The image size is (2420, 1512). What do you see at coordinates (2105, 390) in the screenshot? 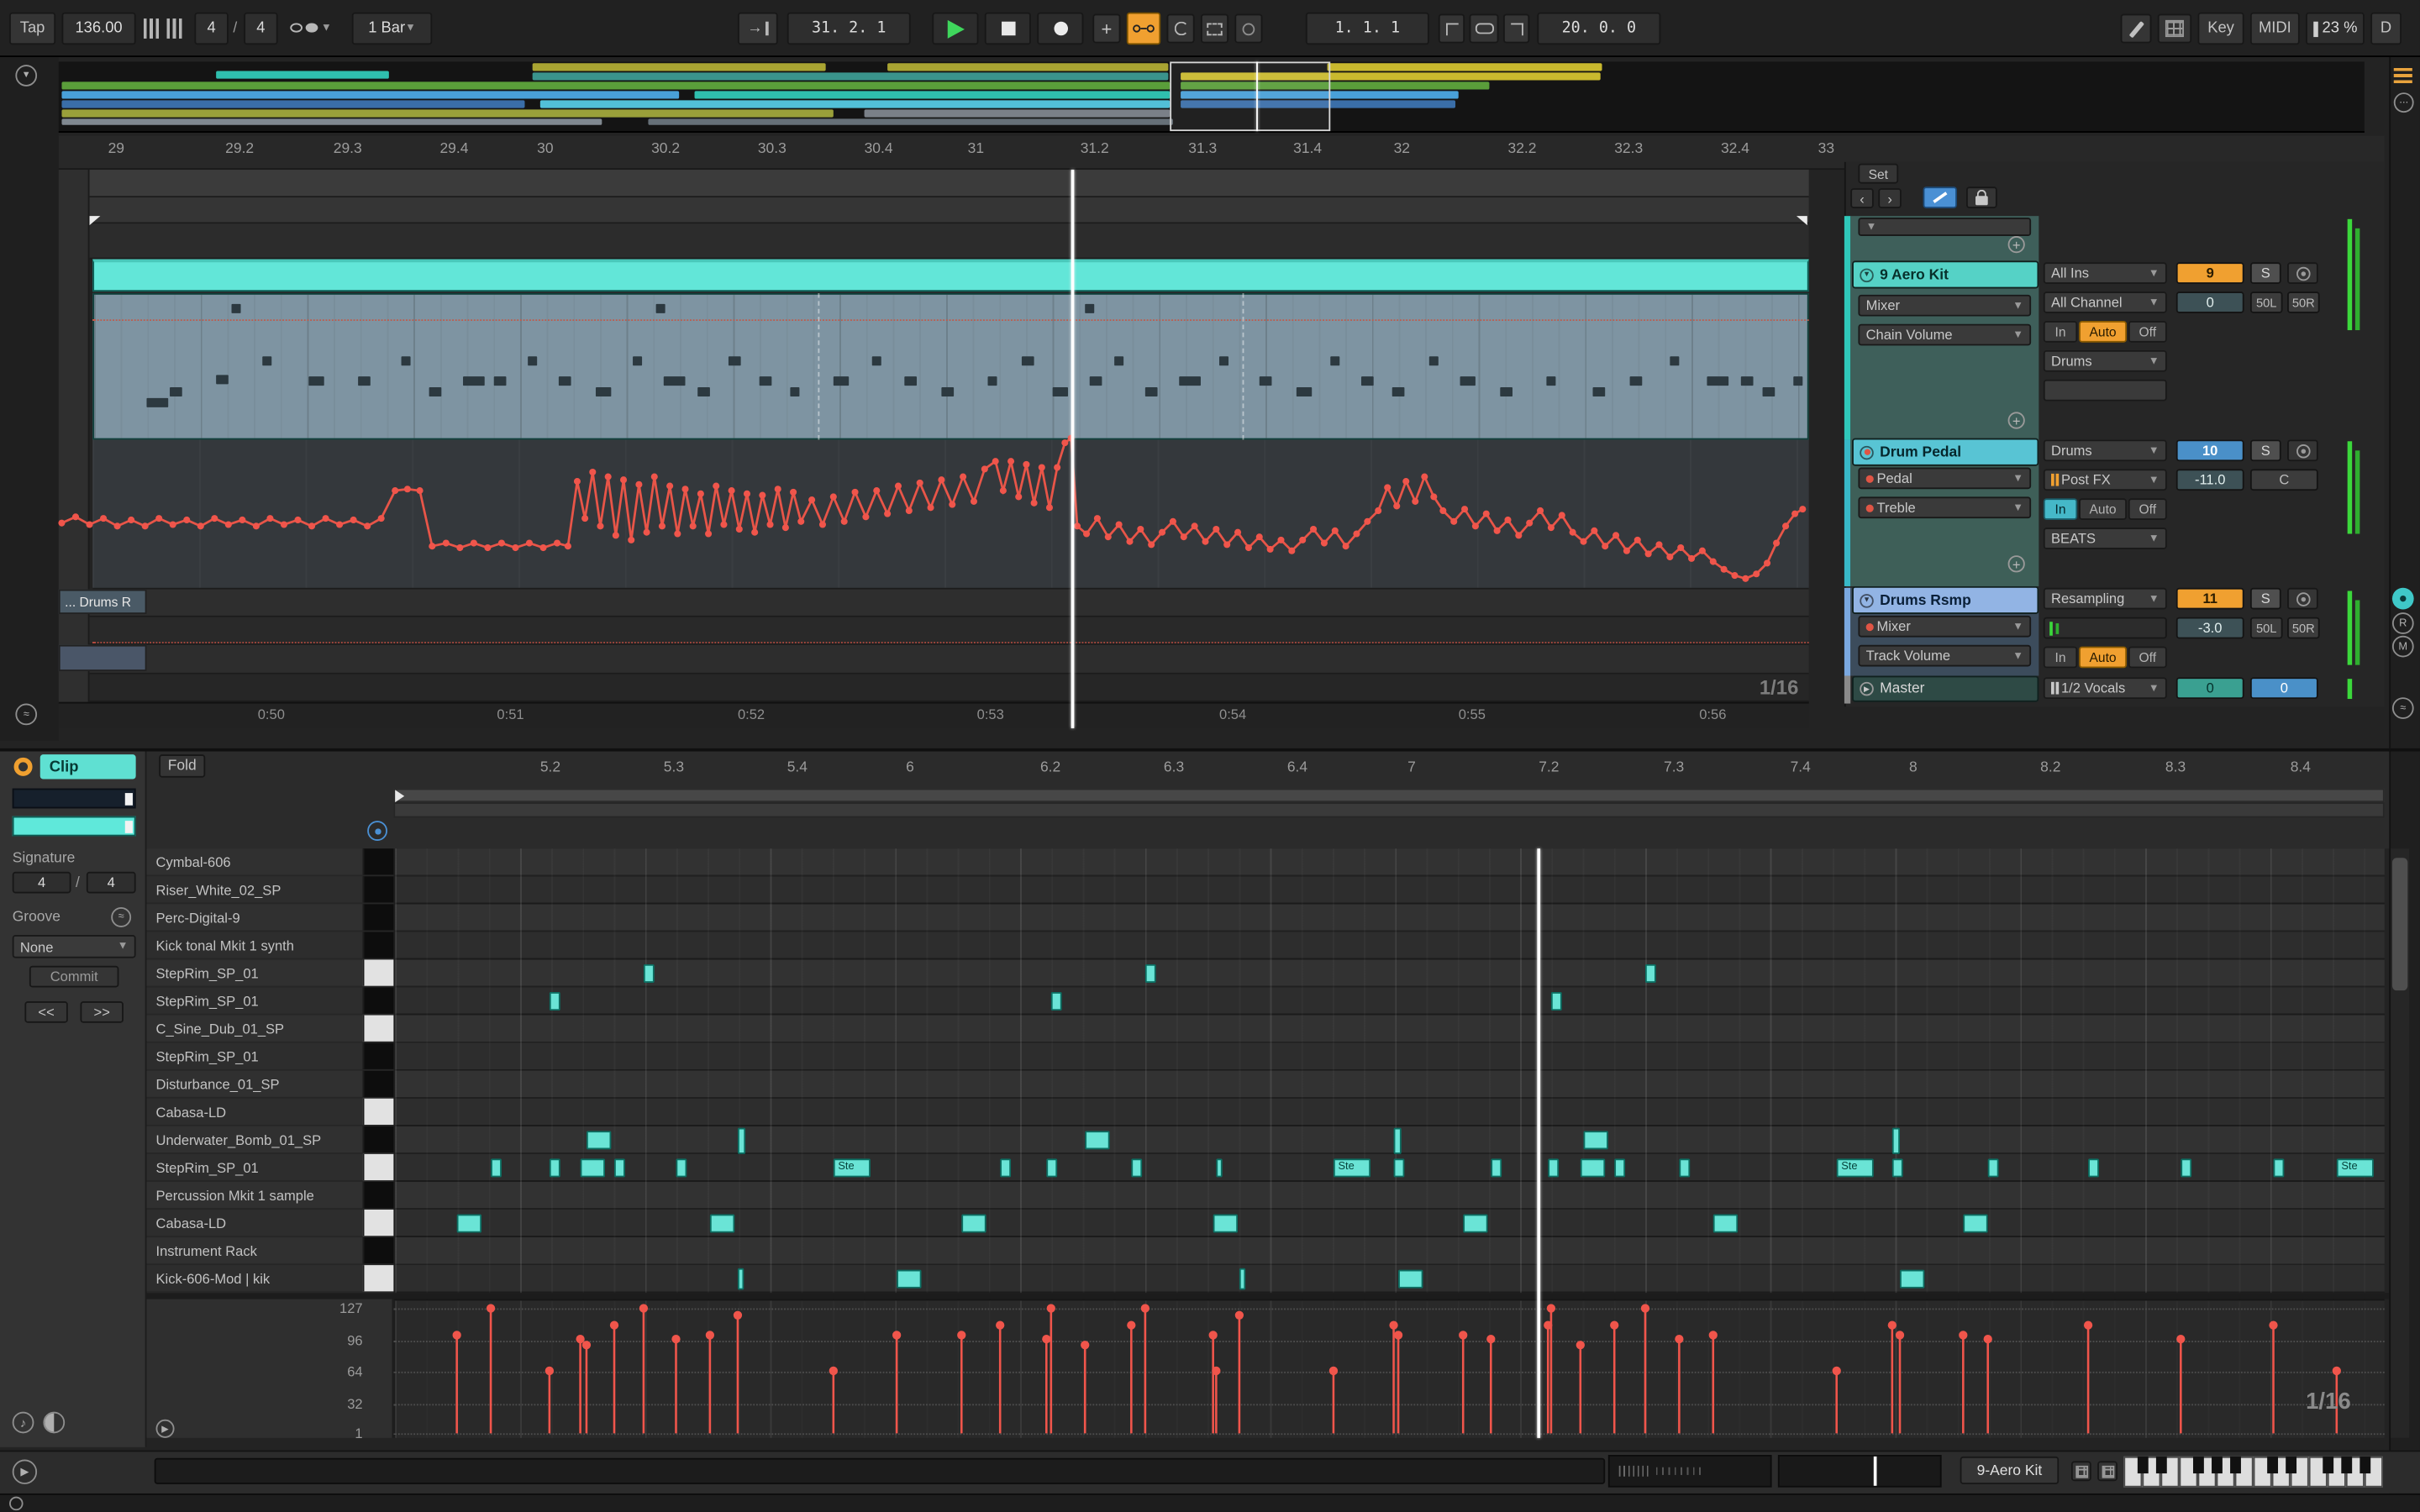
I see `output-channel-chooser` at bounding box center [2105, 390].